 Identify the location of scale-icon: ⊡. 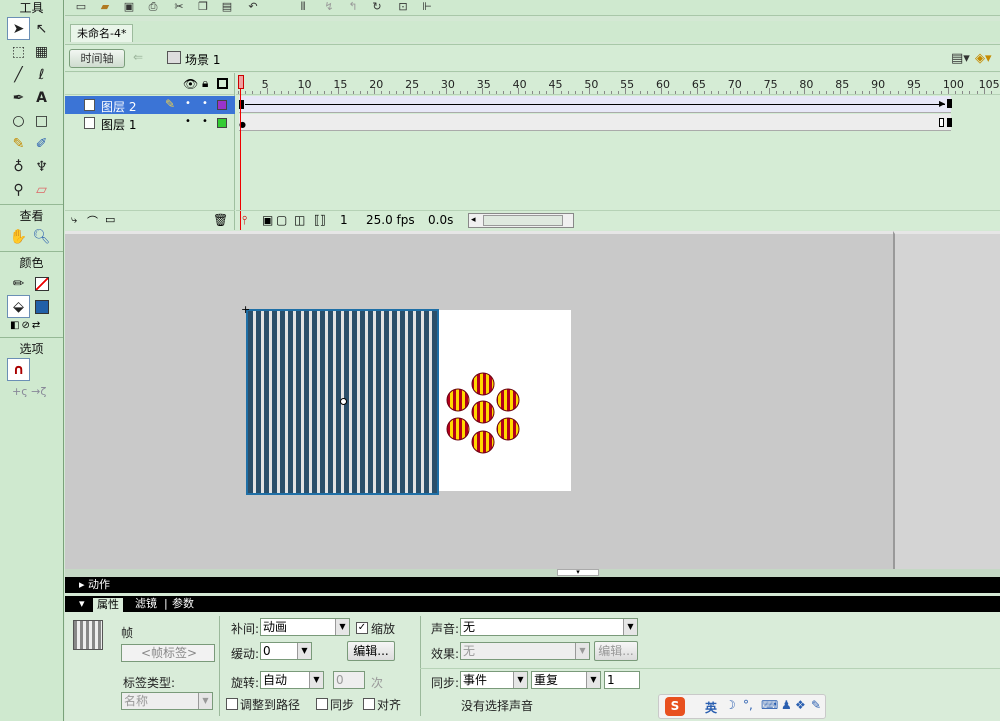
(403, 7).